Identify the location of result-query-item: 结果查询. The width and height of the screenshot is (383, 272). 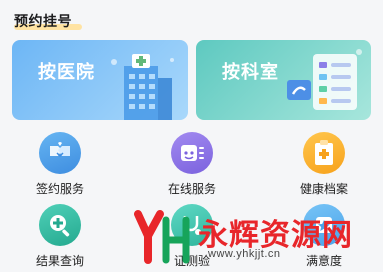
(60, 236).